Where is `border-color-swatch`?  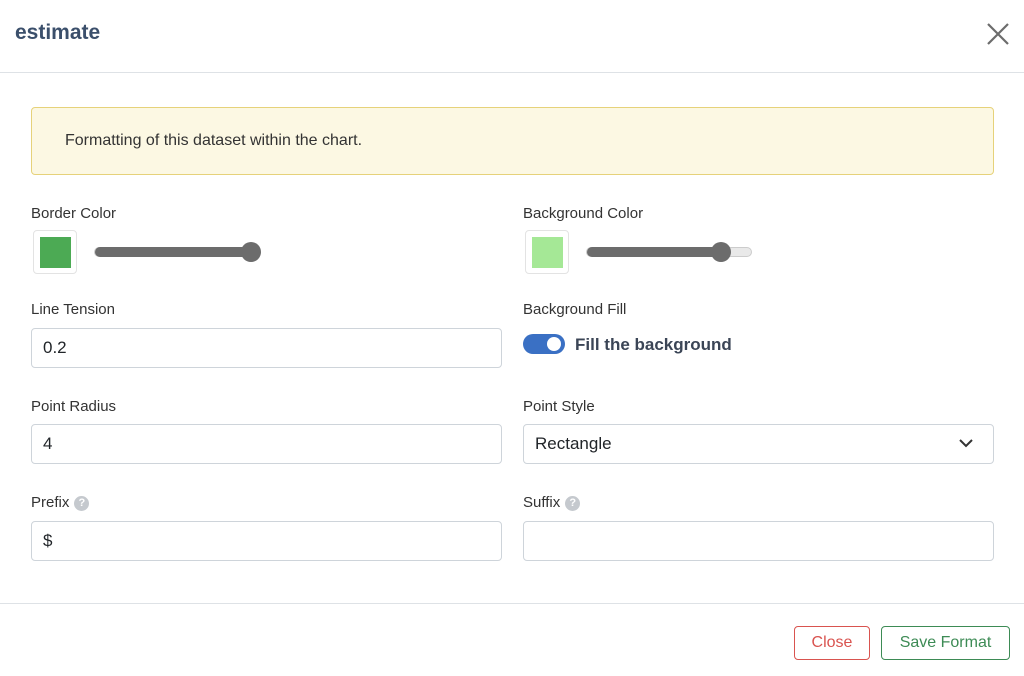
border-color-swatch is located at coordinates (55, 252).